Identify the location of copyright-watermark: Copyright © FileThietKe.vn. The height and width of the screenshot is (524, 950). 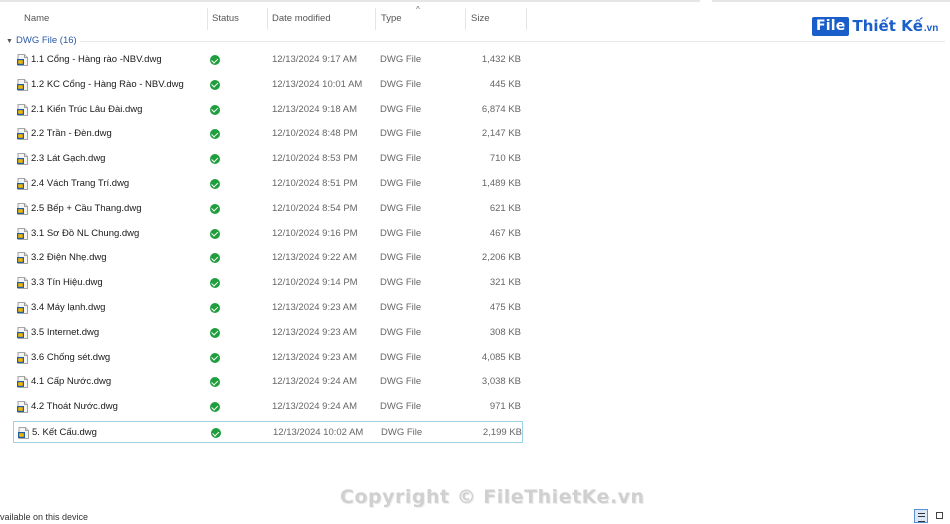
(492, 497).